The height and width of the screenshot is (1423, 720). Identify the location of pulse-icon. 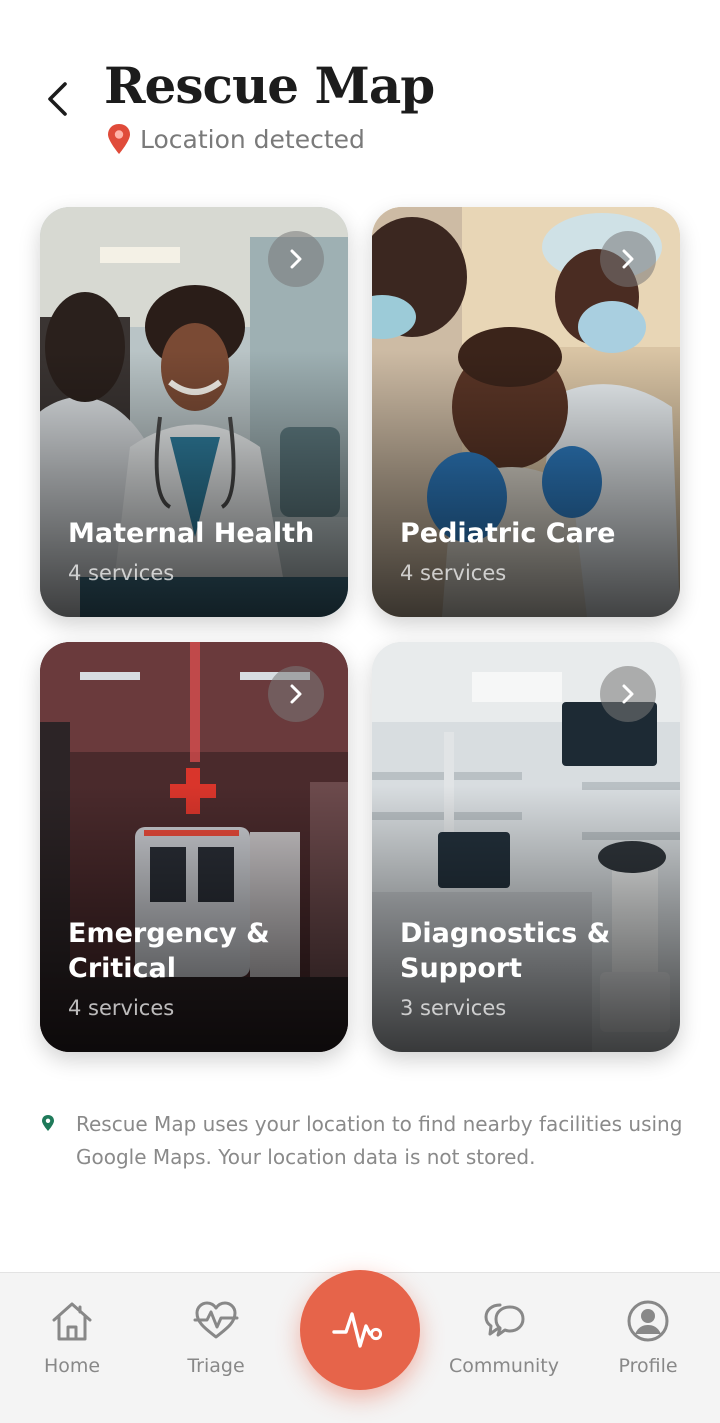
(357, 1330).